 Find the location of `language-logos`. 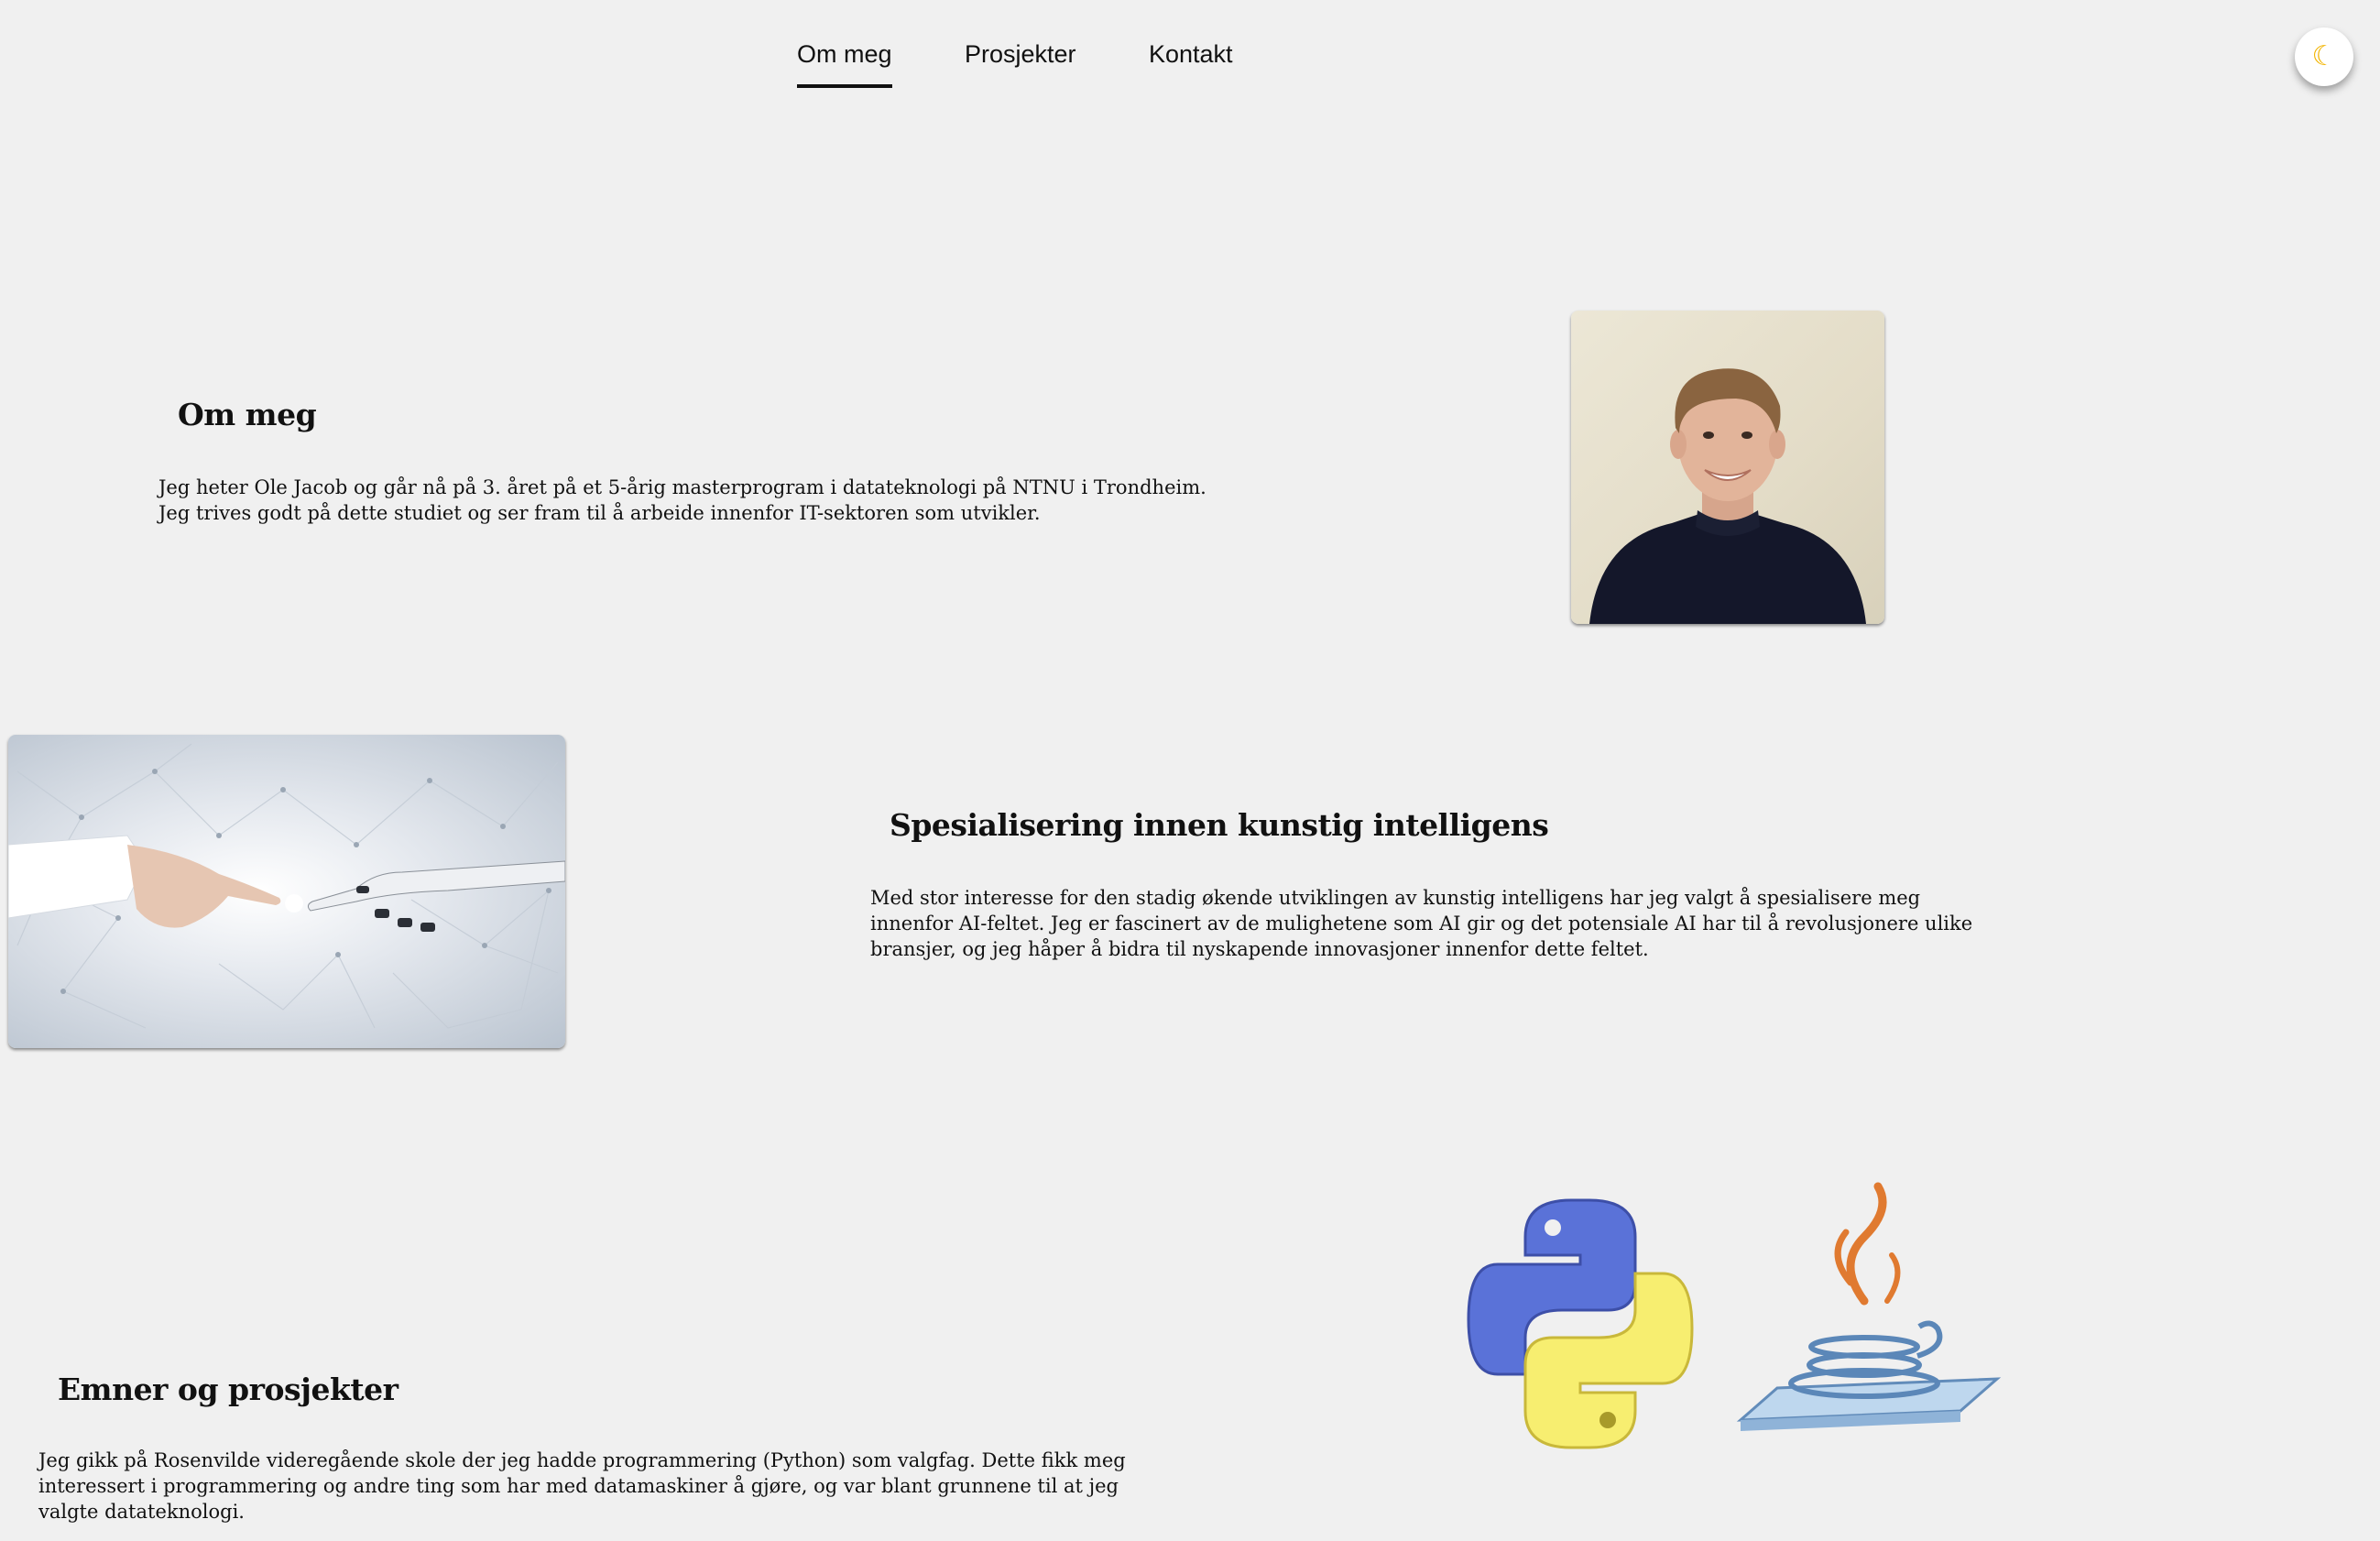

language-logos is located at coordinates (1731, 1324).